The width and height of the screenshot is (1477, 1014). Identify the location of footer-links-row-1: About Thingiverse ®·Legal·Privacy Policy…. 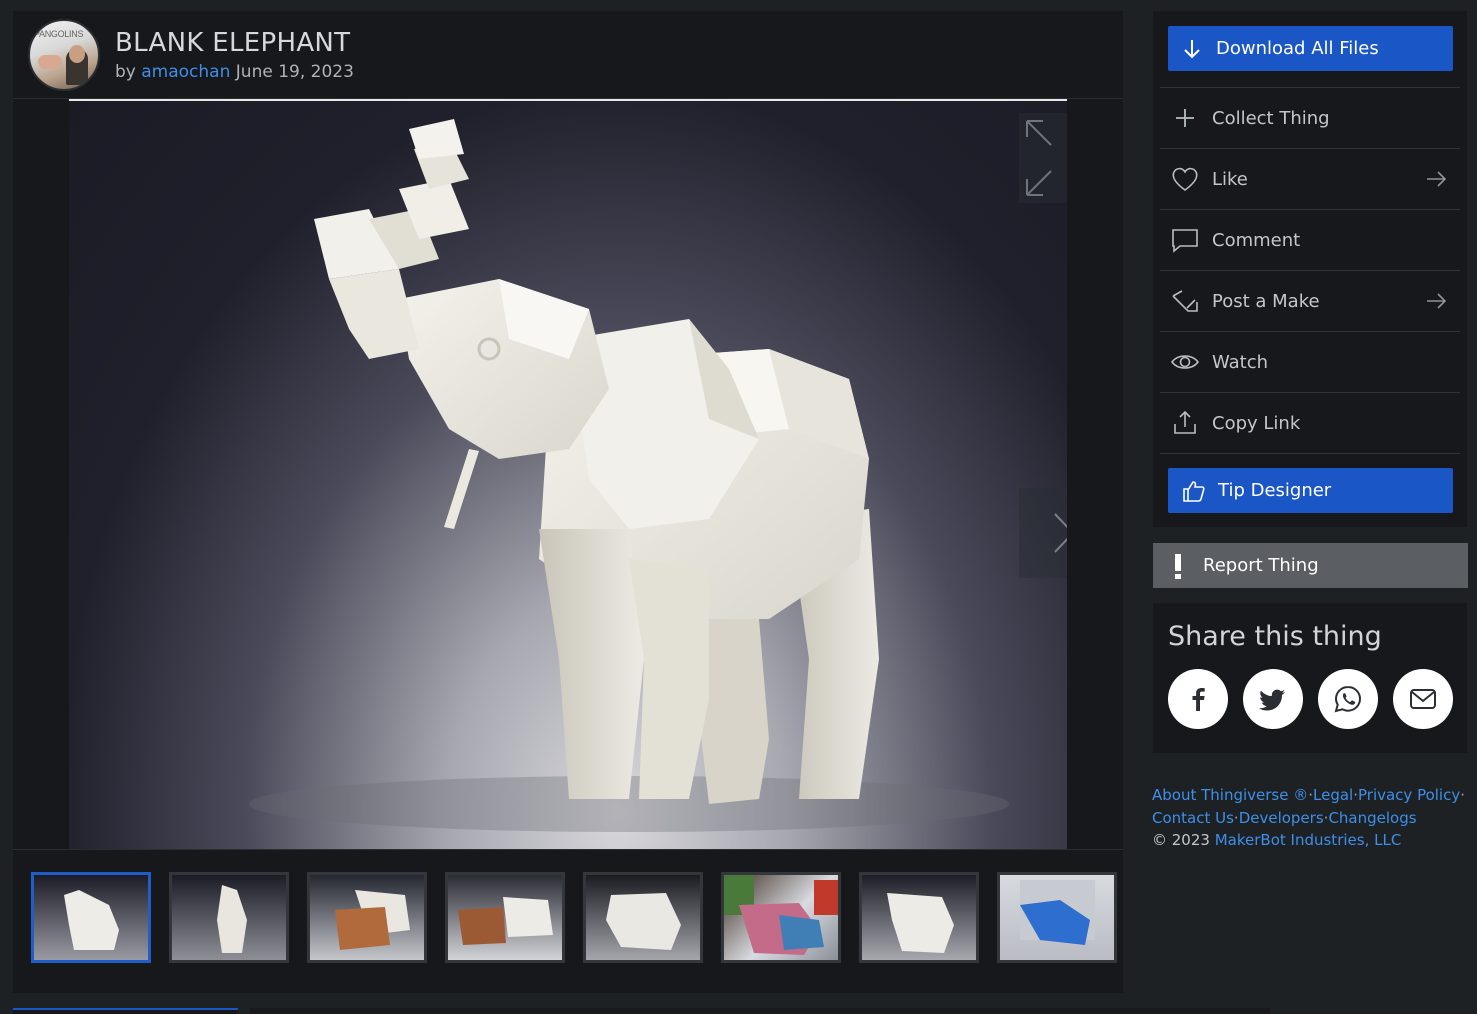
(1312, 795).